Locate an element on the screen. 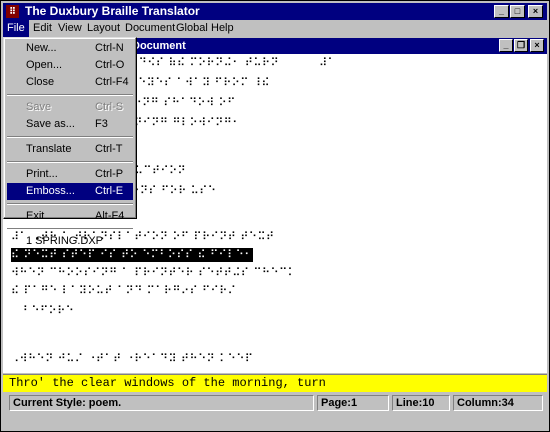  duxbury-app-icon: ⠿ is located at coordinates (12, 11).